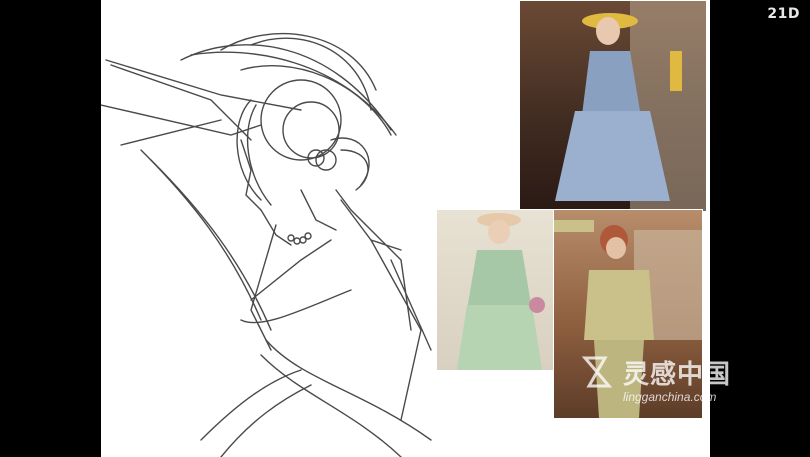  What do you see at coordinates (495, 290) in the screenshot?
I see `reference-photo-green-dress` at bounding box center [495, 290].